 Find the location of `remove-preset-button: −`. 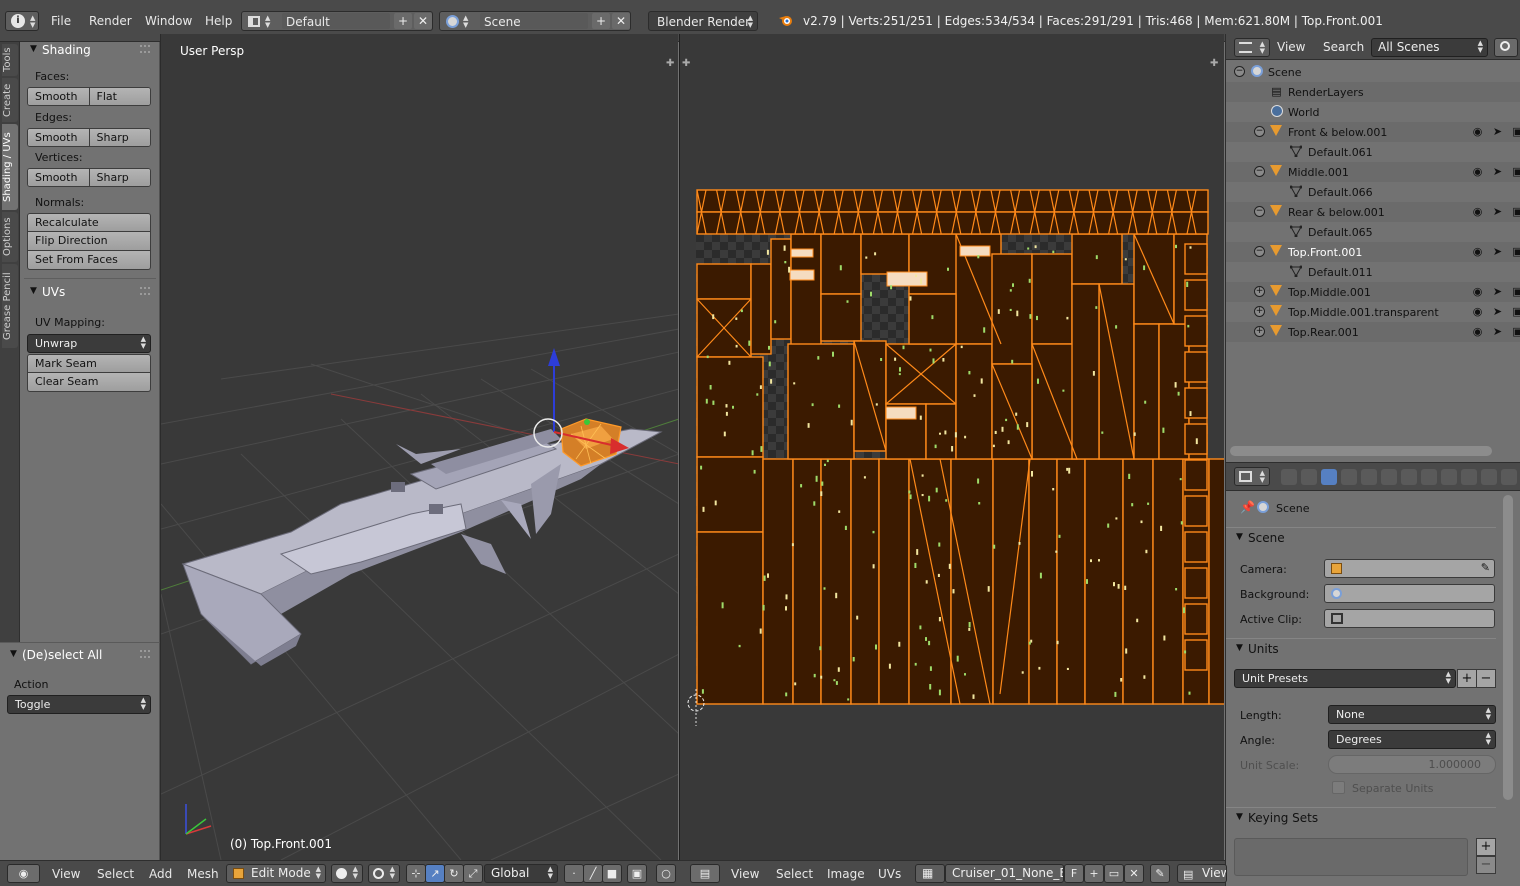

remove-preset-button: − is located at coordinates (1486, 678).